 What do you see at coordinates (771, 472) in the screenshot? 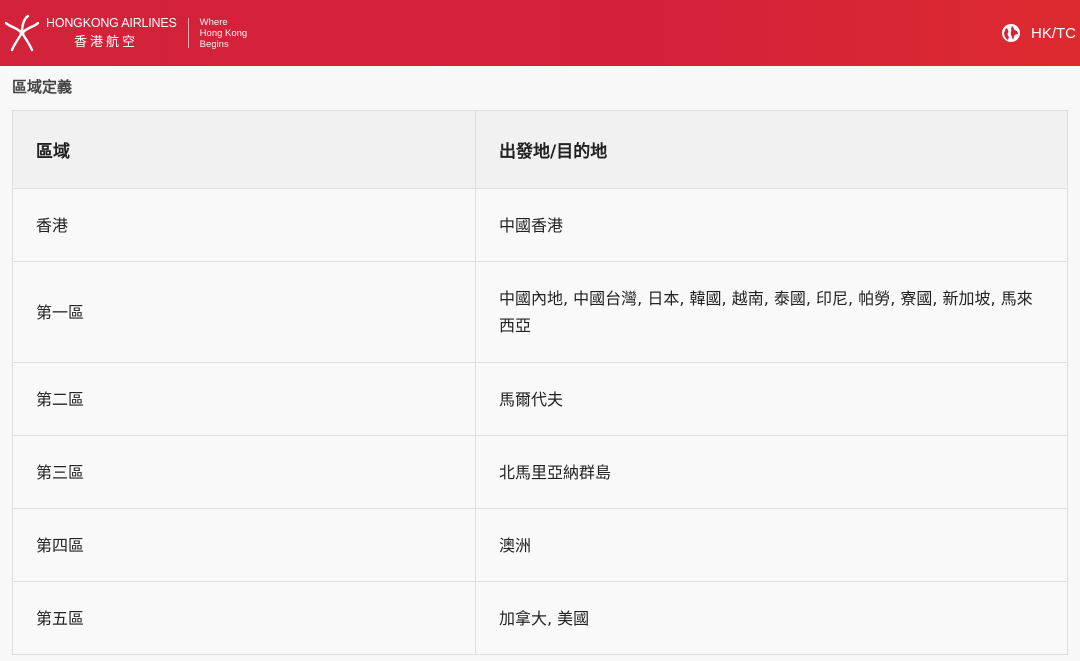
I see `destination-cell: 北馬里亞納群島` at bounding box center [771, 472].